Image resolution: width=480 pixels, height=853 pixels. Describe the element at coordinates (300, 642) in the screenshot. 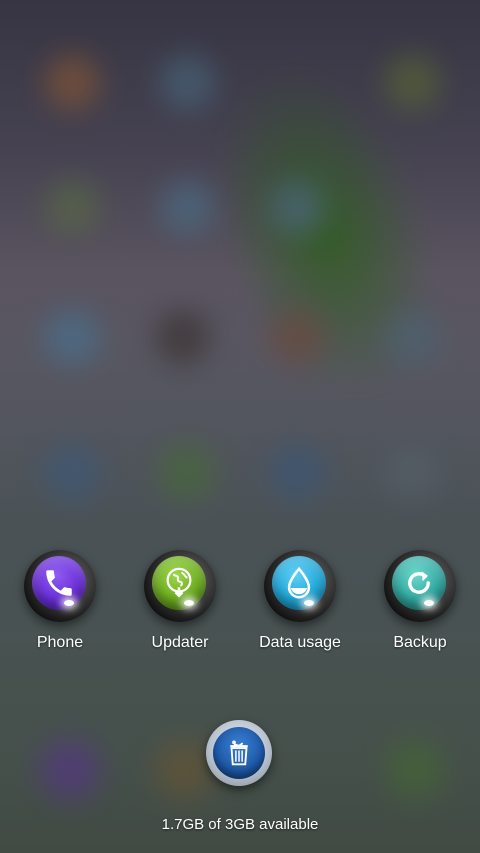

I see `app-label: Data usage` at that location.